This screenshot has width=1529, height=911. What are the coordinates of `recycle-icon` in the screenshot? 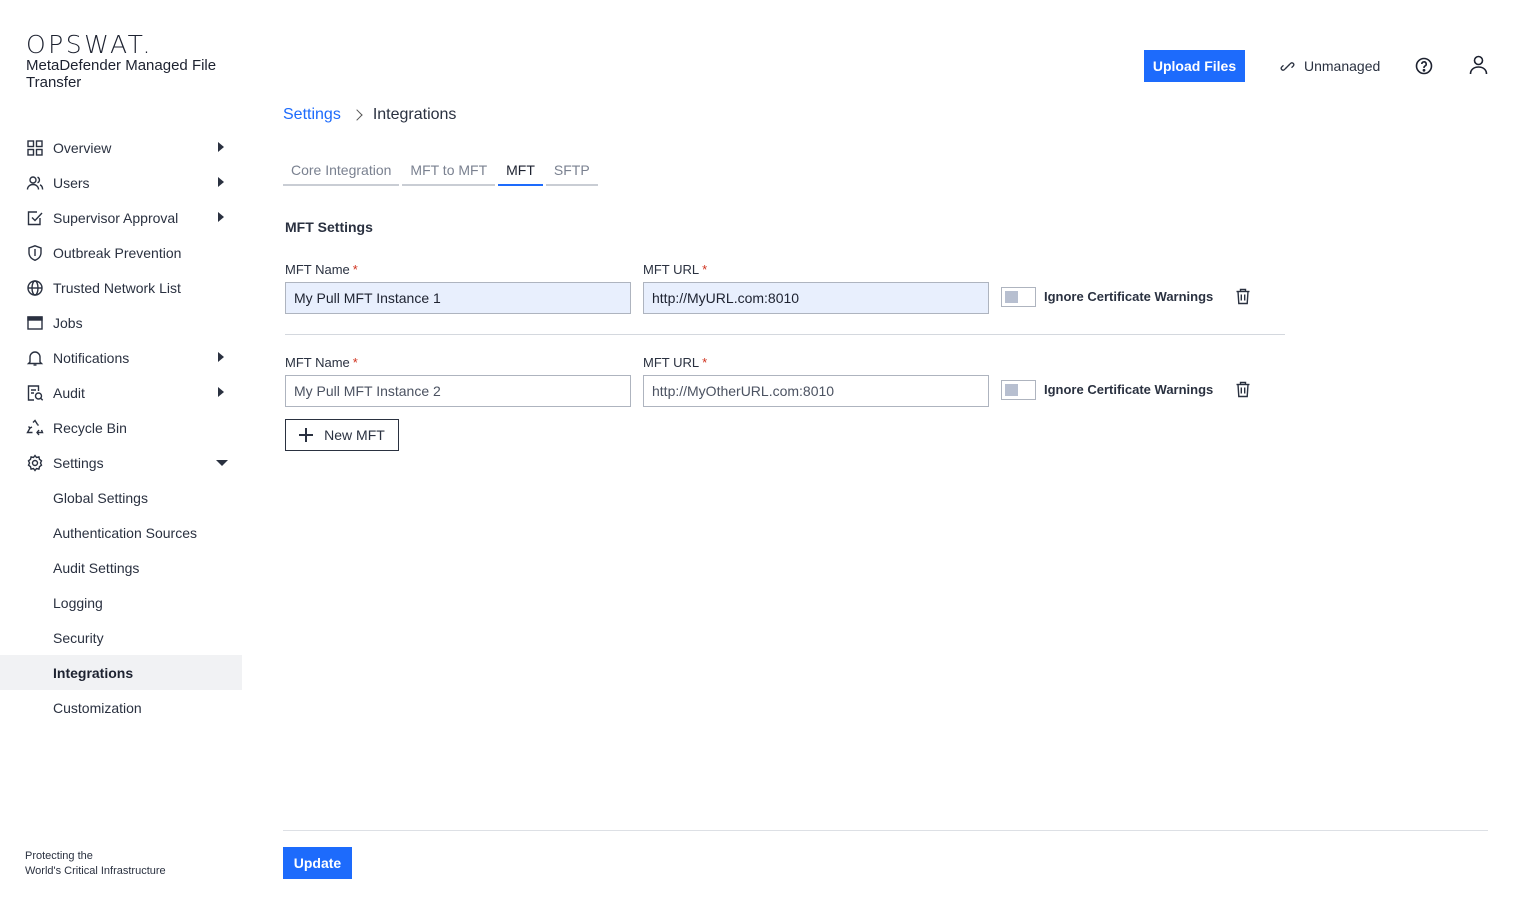 It's located at (35, 427).